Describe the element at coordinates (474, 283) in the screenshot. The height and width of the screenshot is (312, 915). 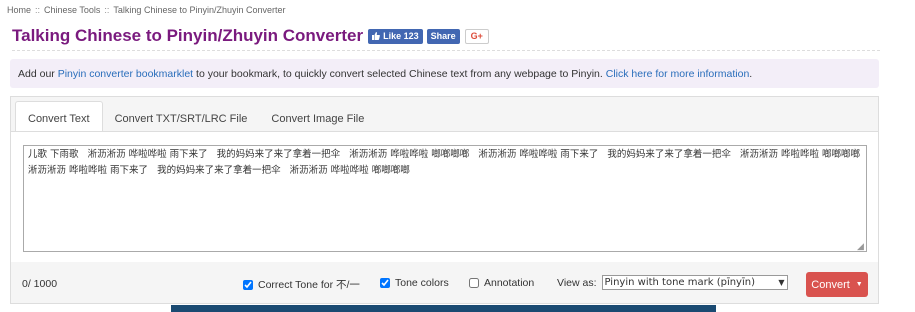
I see `annotation-checkbox` at that location.